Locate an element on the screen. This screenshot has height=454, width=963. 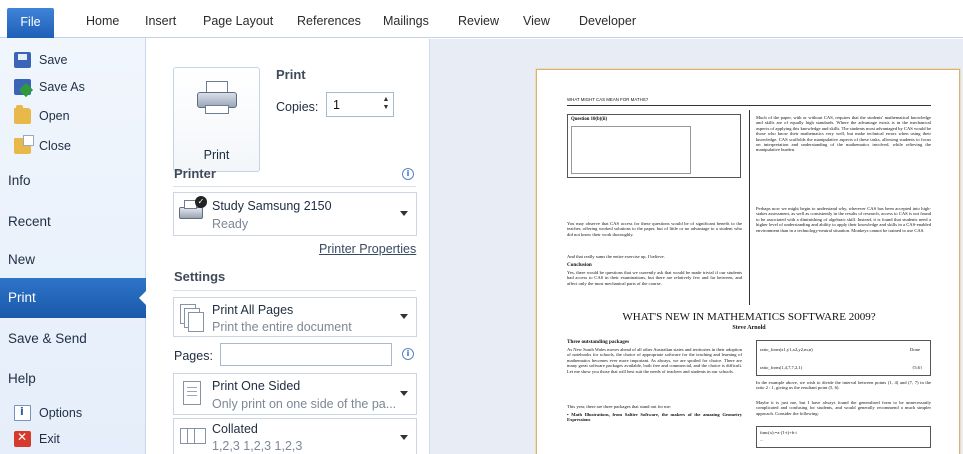
formula-result: {5,6} is located at coordinates (917, 367).